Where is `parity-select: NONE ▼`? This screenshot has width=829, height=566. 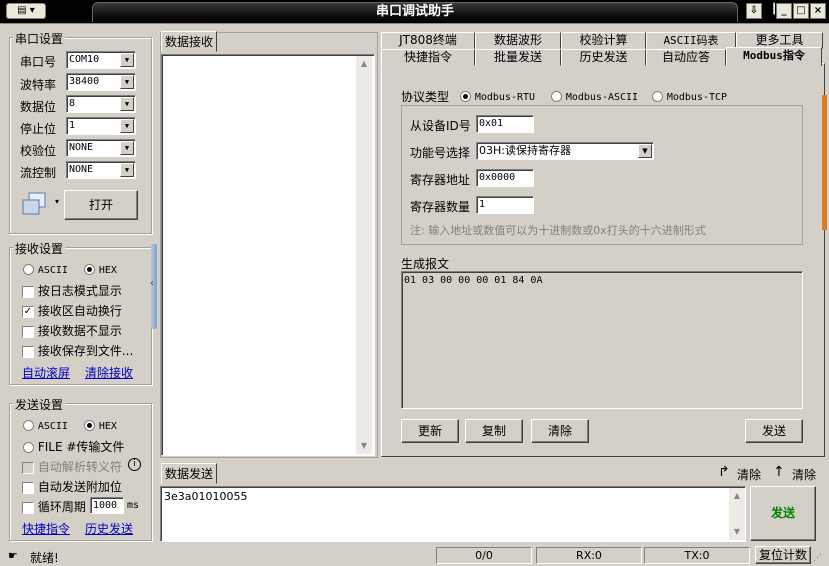
parity-select: NONE ▼ is located at coordinates (101, 148).